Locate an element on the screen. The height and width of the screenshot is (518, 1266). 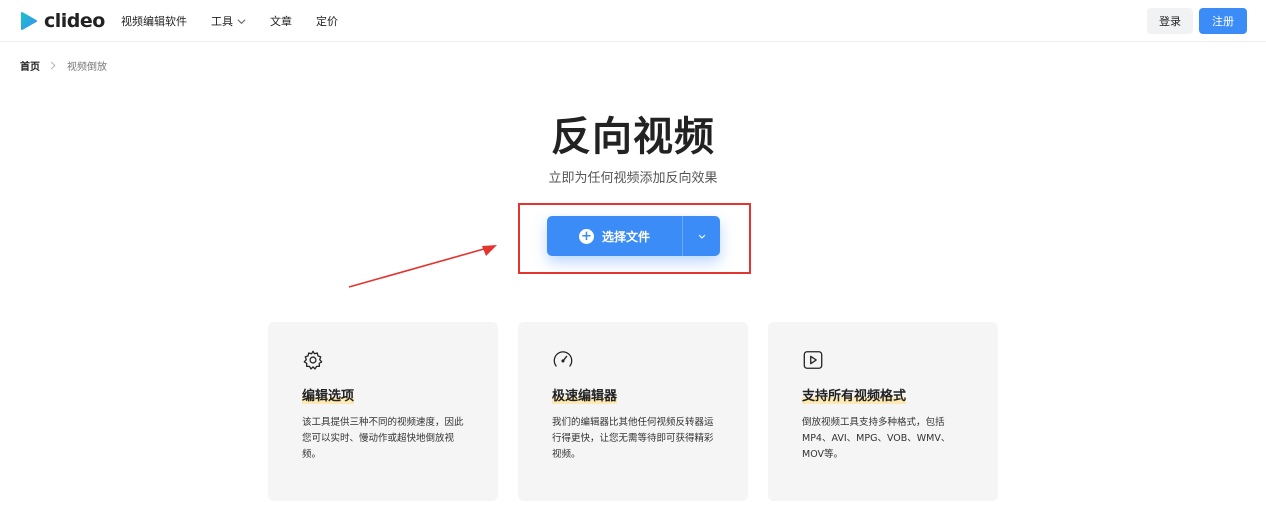
signup-button: 注册 is located at coordinates (1223, 21).